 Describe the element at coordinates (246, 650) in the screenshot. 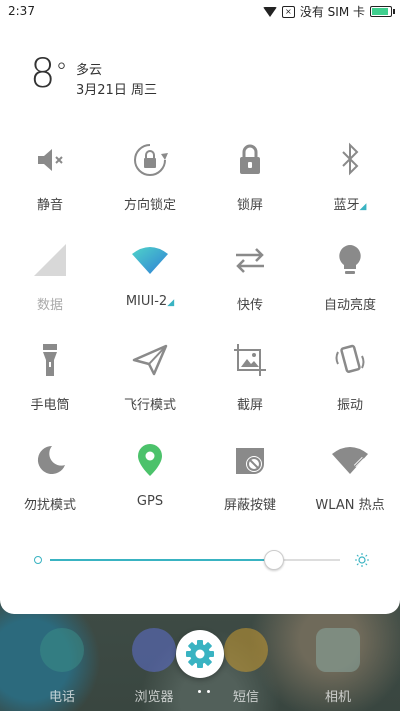

I see `messages-icon` at that location.